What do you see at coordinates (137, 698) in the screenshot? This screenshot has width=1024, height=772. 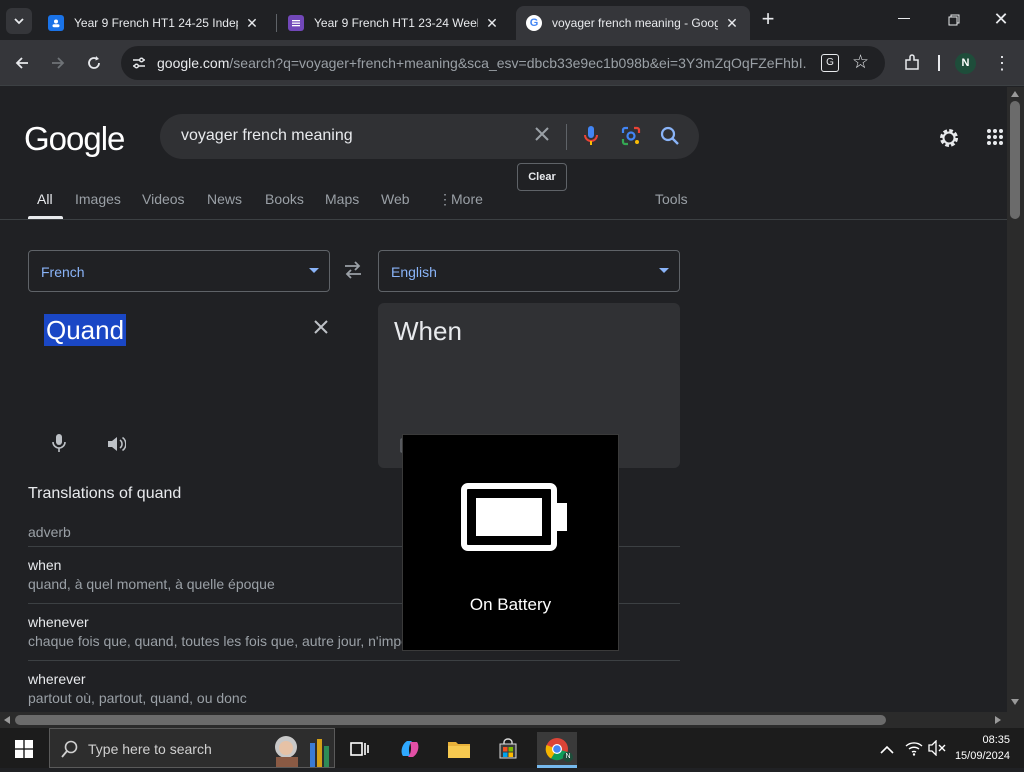 I see `translation-synonyms: partout où, partout, quand, ou donc` at bounding box center [137, 698].